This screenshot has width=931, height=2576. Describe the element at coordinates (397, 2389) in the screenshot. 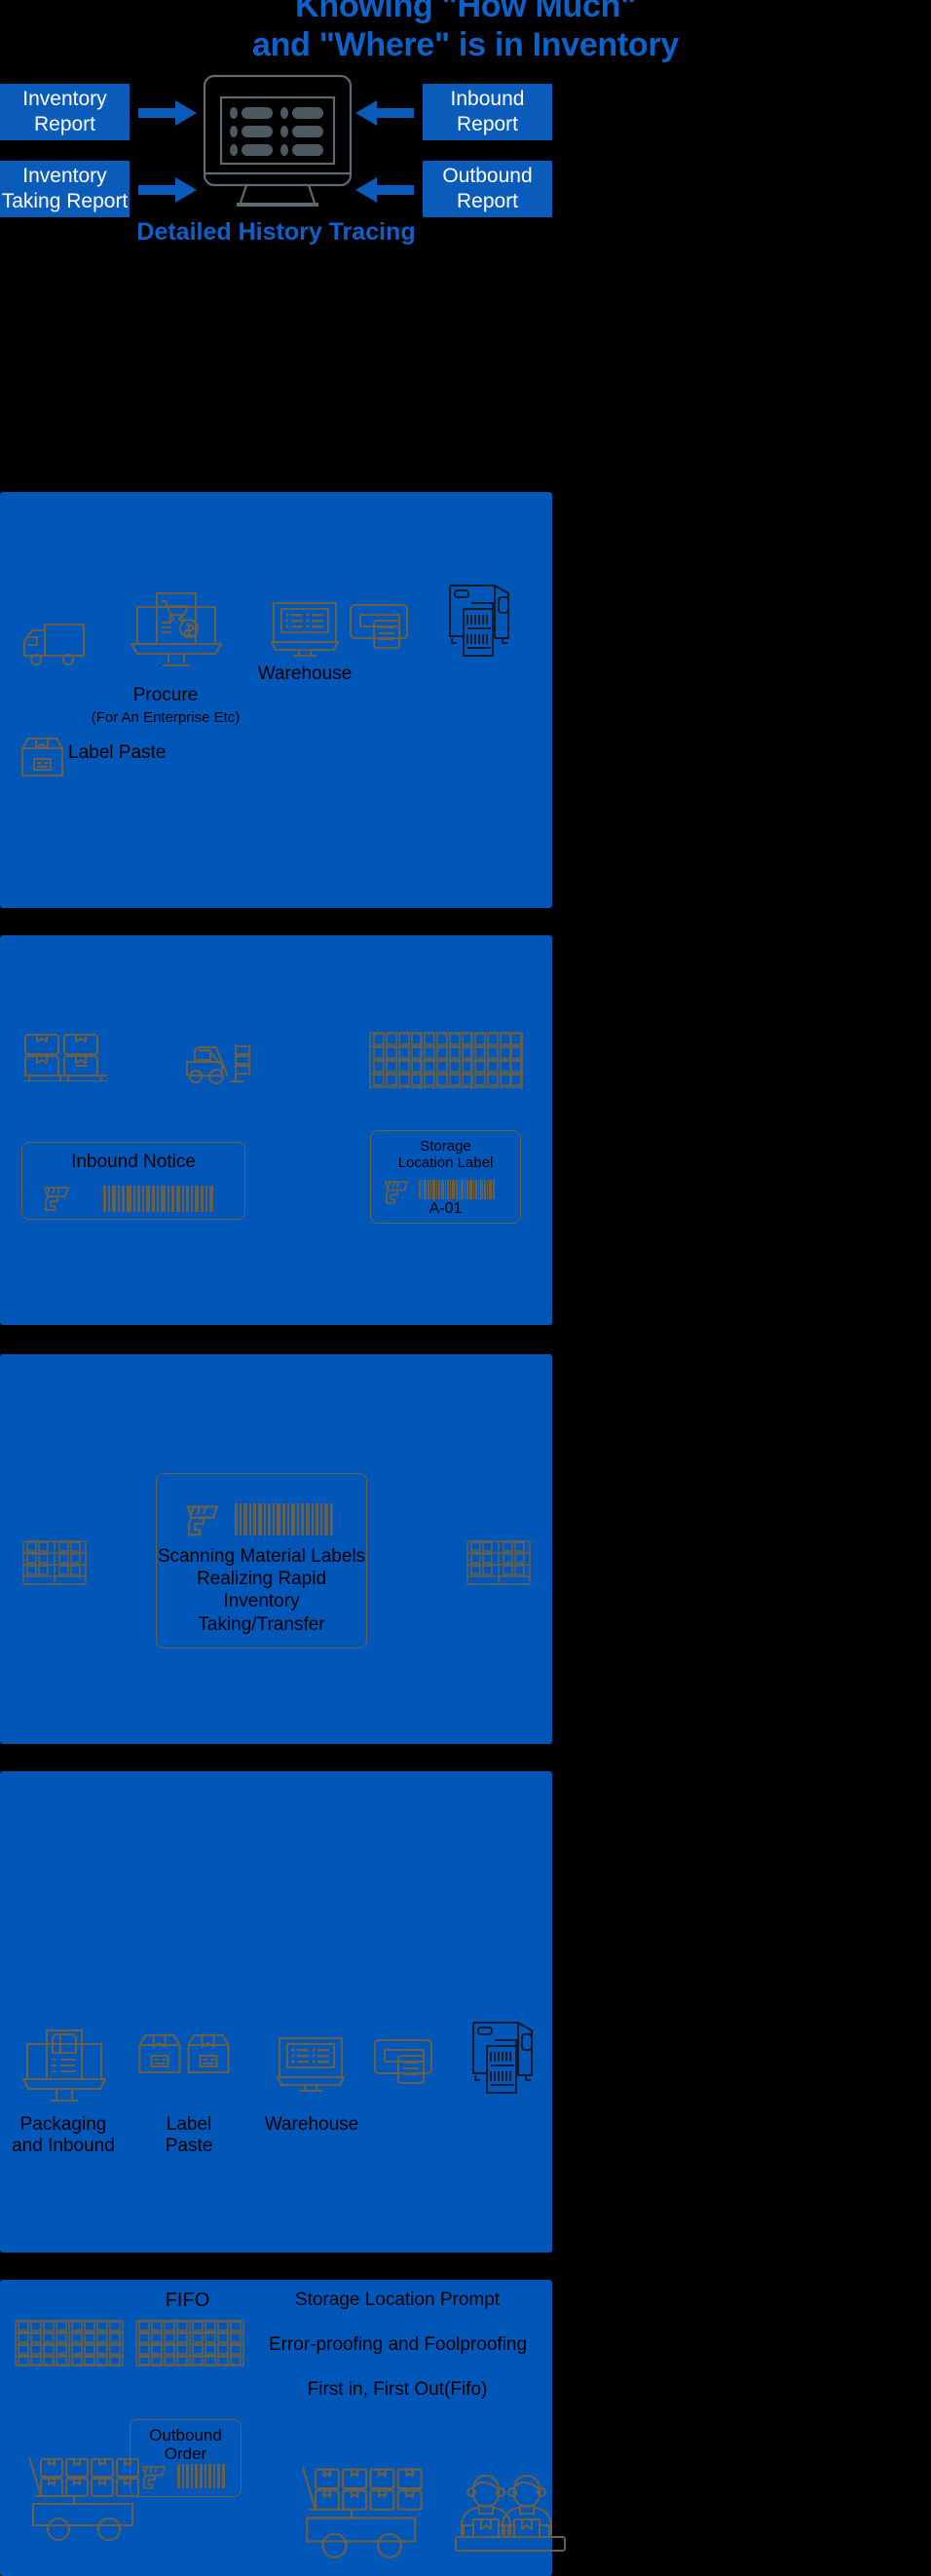

I see `fifo-line-3: First in, First Out(Fifo)` at that location.